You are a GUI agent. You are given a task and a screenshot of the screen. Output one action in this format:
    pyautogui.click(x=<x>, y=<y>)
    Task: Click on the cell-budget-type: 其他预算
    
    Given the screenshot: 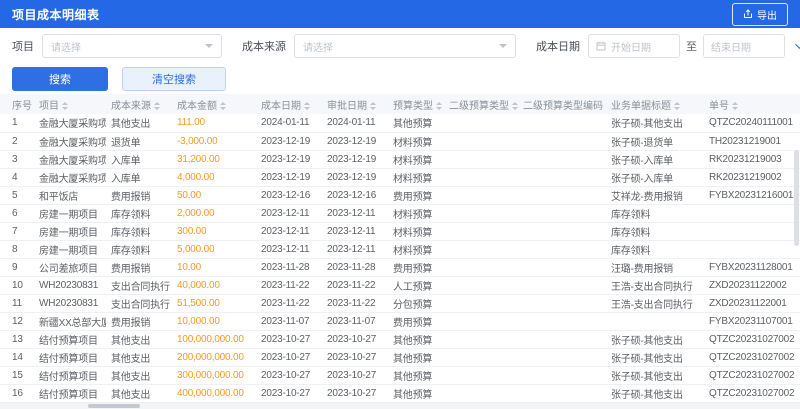 What is the action you would take?
    pyautogui.click(x=416, y=123)
    